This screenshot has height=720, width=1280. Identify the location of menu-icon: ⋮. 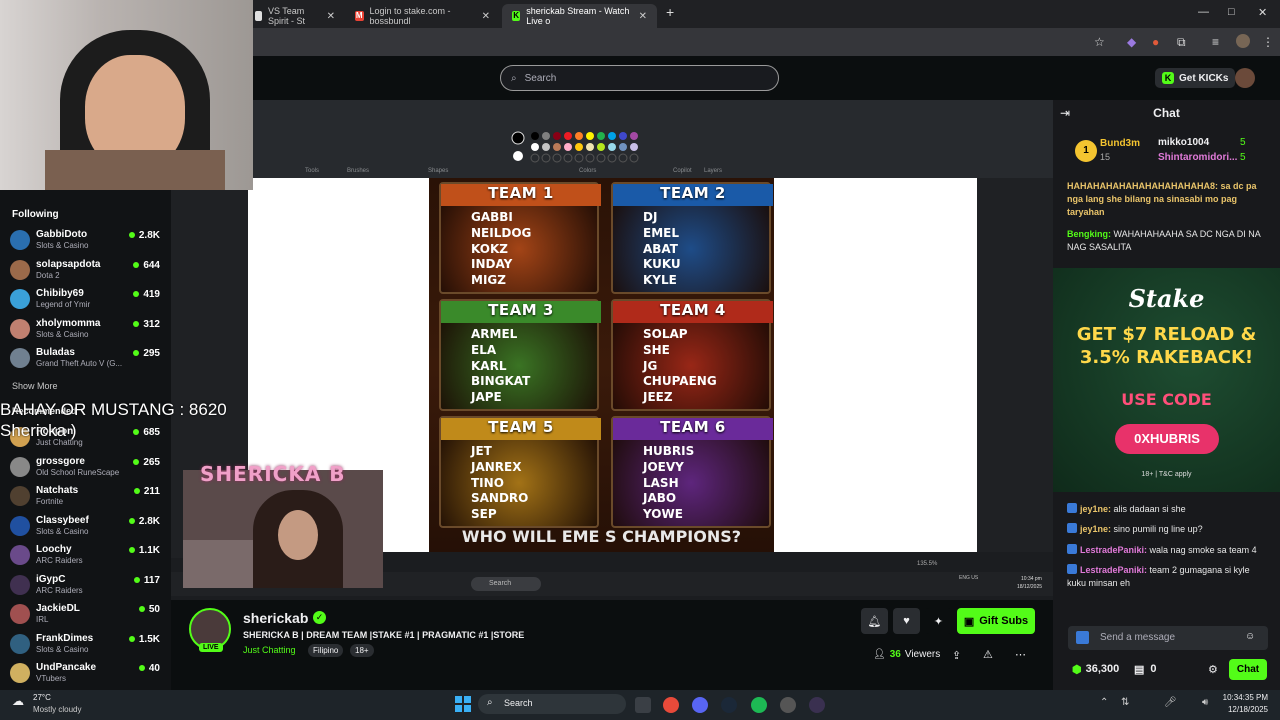
(1268, 42).